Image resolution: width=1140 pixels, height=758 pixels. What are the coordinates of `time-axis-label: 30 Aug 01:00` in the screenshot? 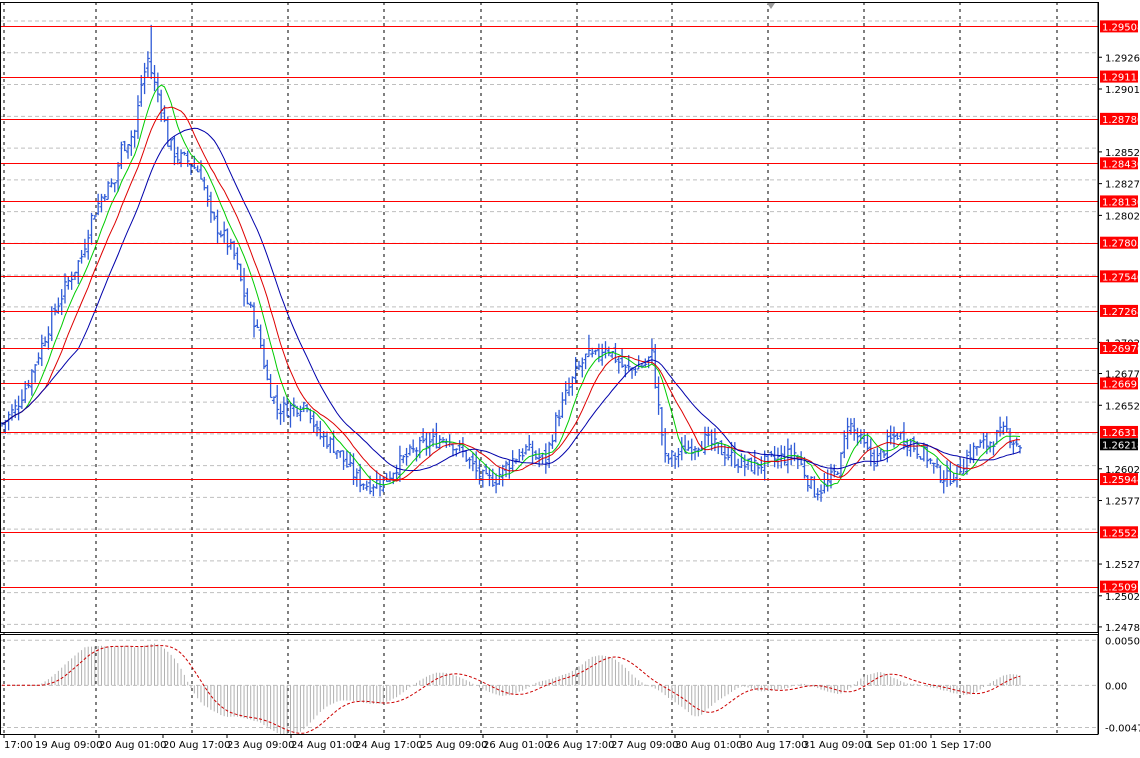 It's located at (708, 745).